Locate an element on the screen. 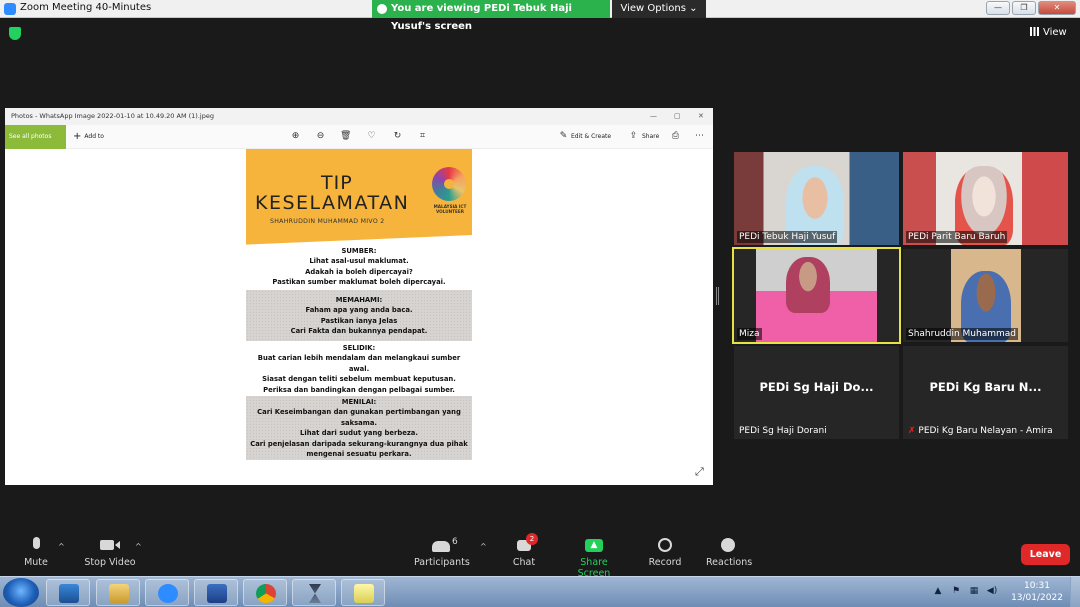 The width and height of the screenshot is (1080, 607). chat-unread-badge: 2 is located at coordinates (532, 539).